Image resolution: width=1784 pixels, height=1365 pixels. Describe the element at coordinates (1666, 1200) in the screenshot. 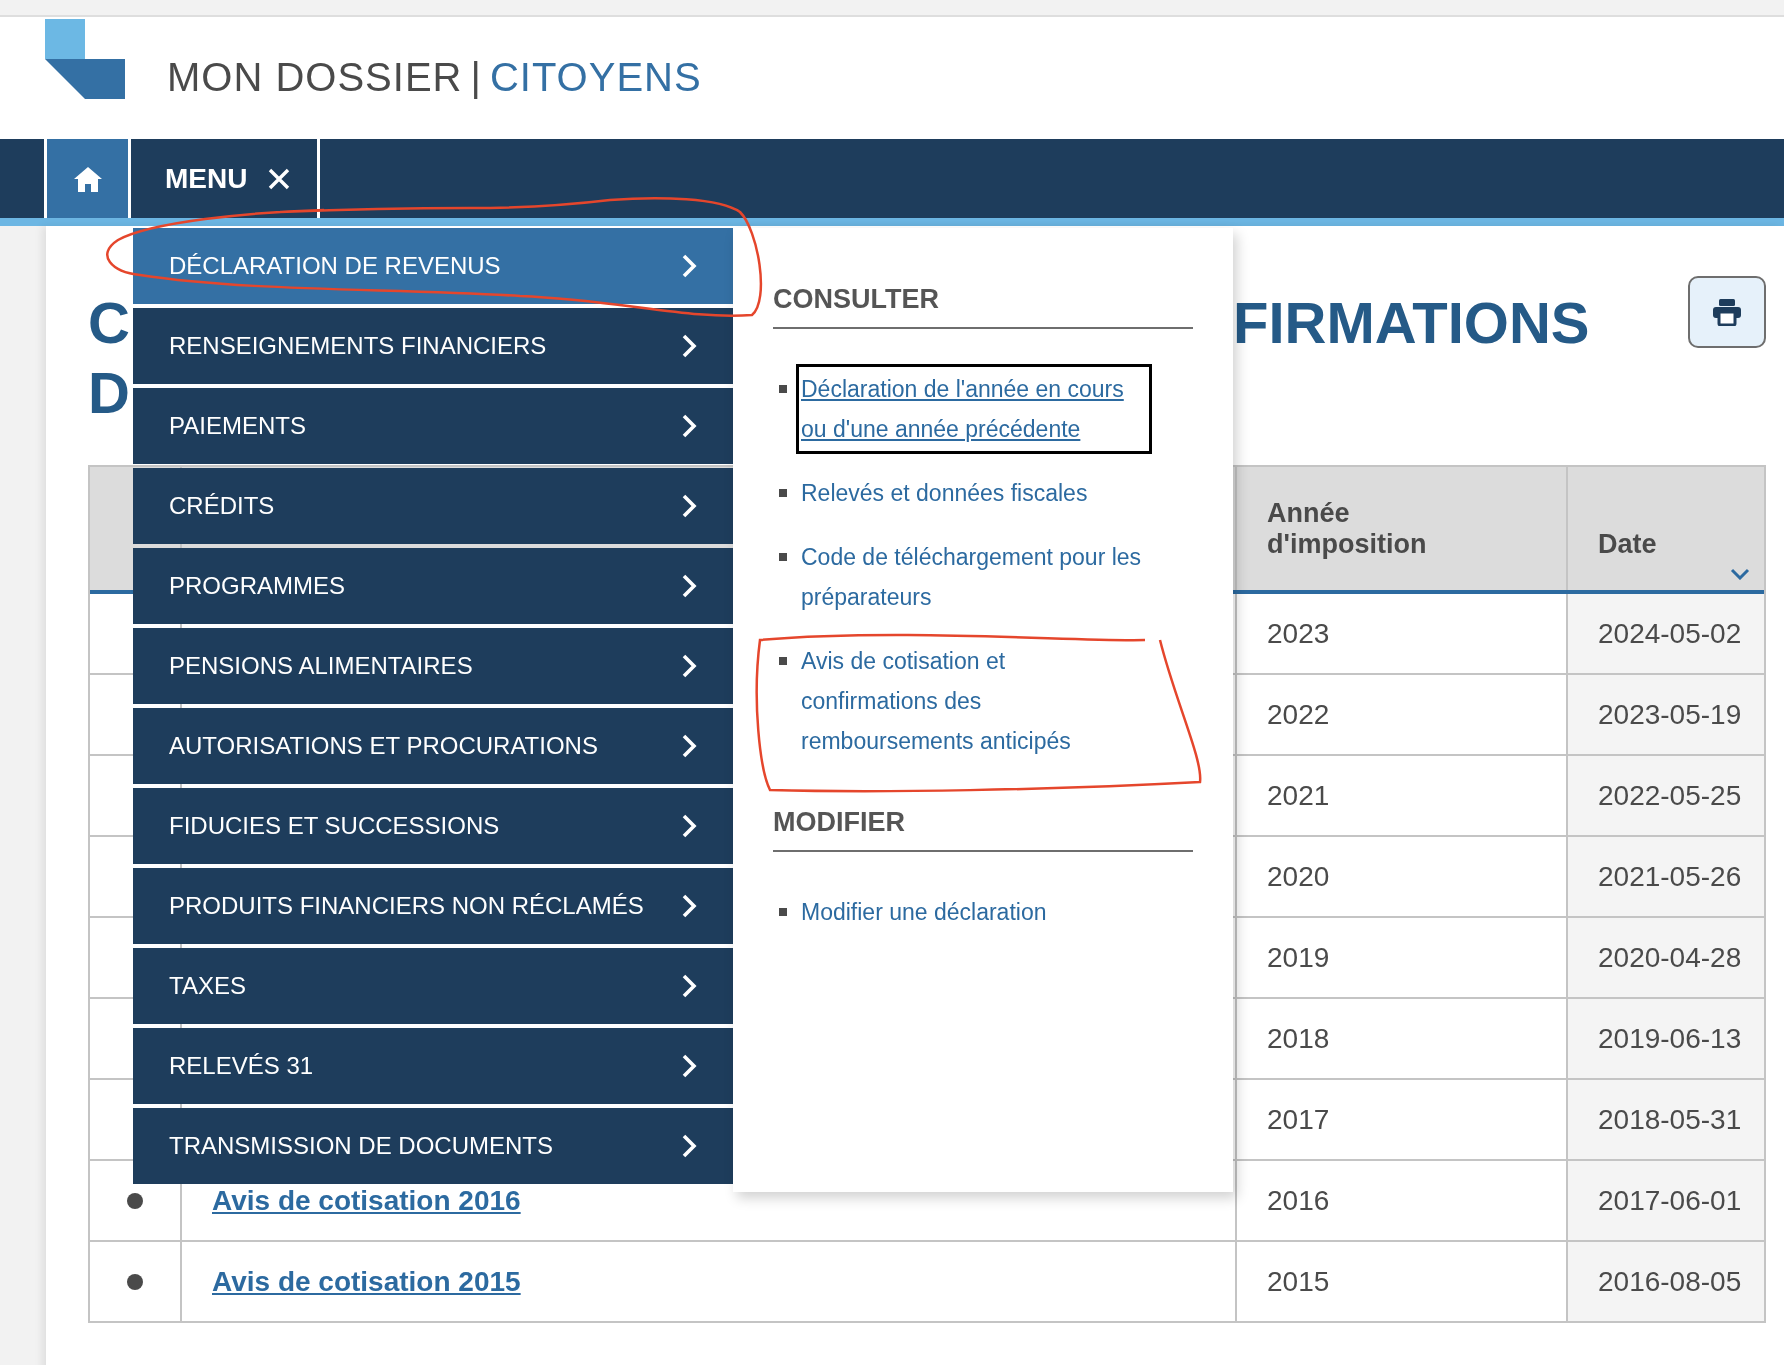

I see `table-cell: 2017-06-01` at that location.